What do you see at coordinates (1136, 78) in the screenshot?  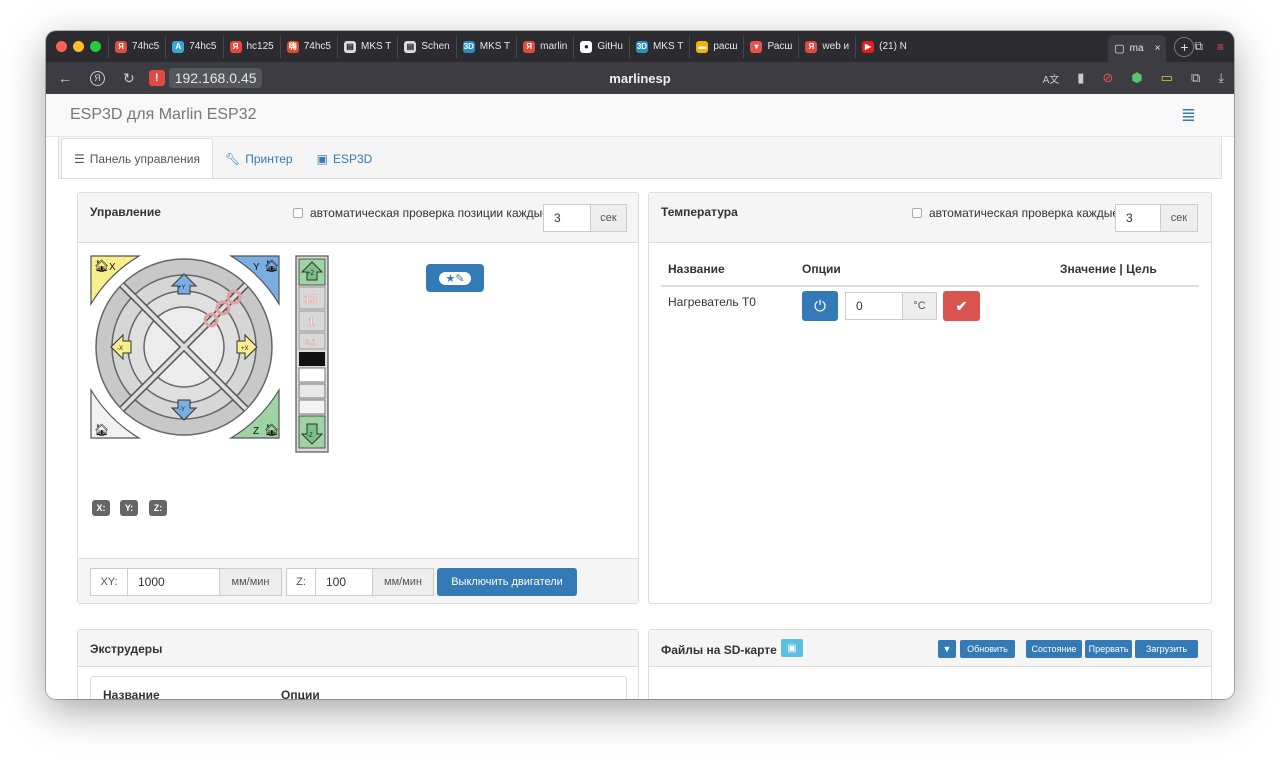 I see `shield-icon: ⬢` at bounding box center [1136, 78].